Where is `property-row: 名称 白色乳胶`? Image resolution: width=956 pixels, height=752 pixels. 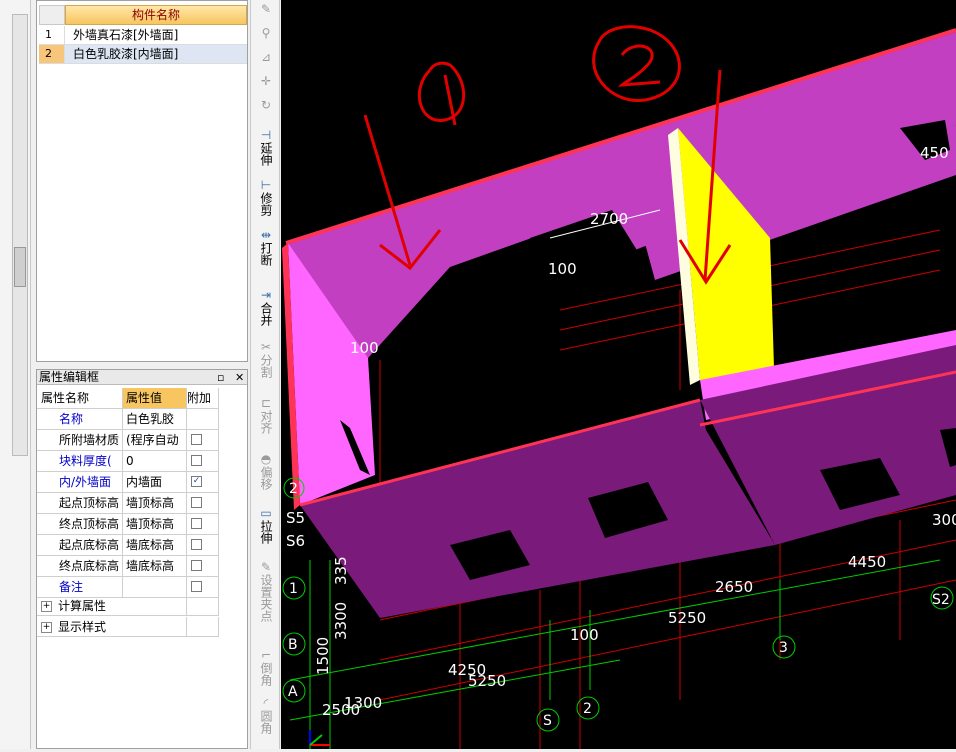 property-row: 名称 白色乳胶 is located at coordinates (128, 419).